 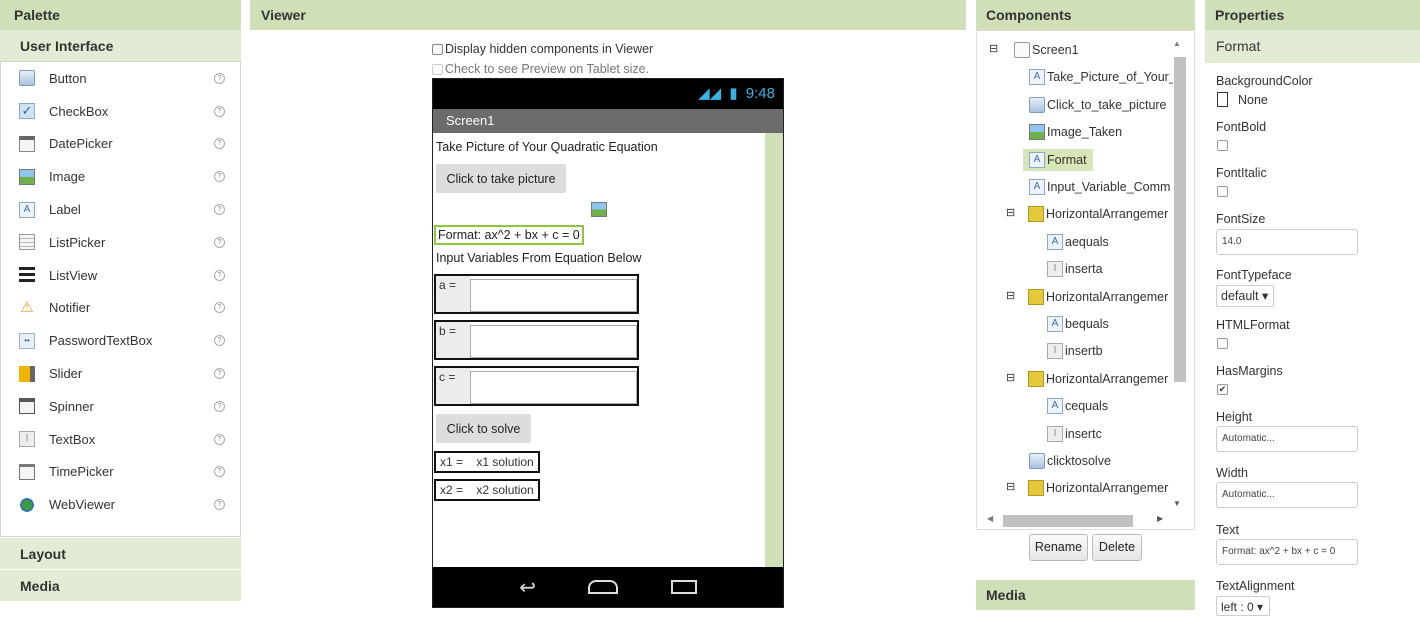 I want to click on c-input, so click(x=553, y=387).